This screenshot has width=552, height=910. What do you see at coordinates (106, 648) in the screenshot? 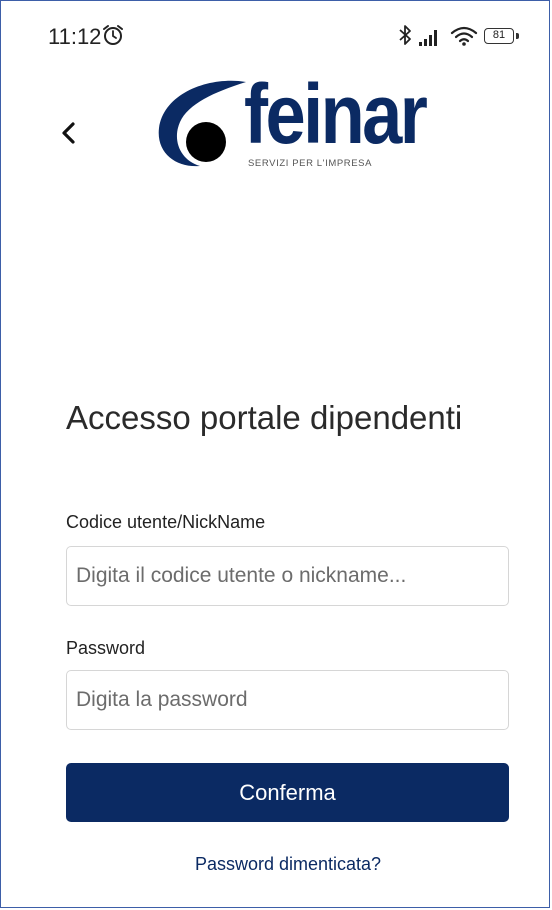
I see `password-label: Password` at bounding box center [106, 648].